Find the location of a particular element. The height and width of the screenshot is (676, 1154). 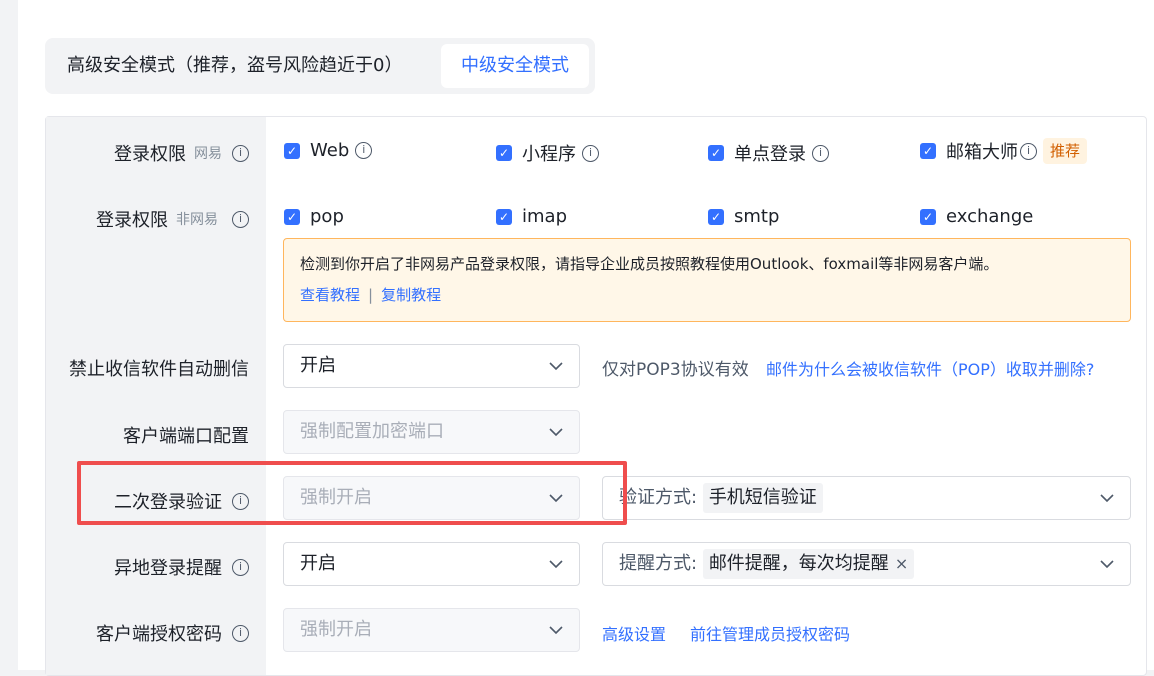

checkbox-pop: ✓ pop is located at coordinates (314, 216).